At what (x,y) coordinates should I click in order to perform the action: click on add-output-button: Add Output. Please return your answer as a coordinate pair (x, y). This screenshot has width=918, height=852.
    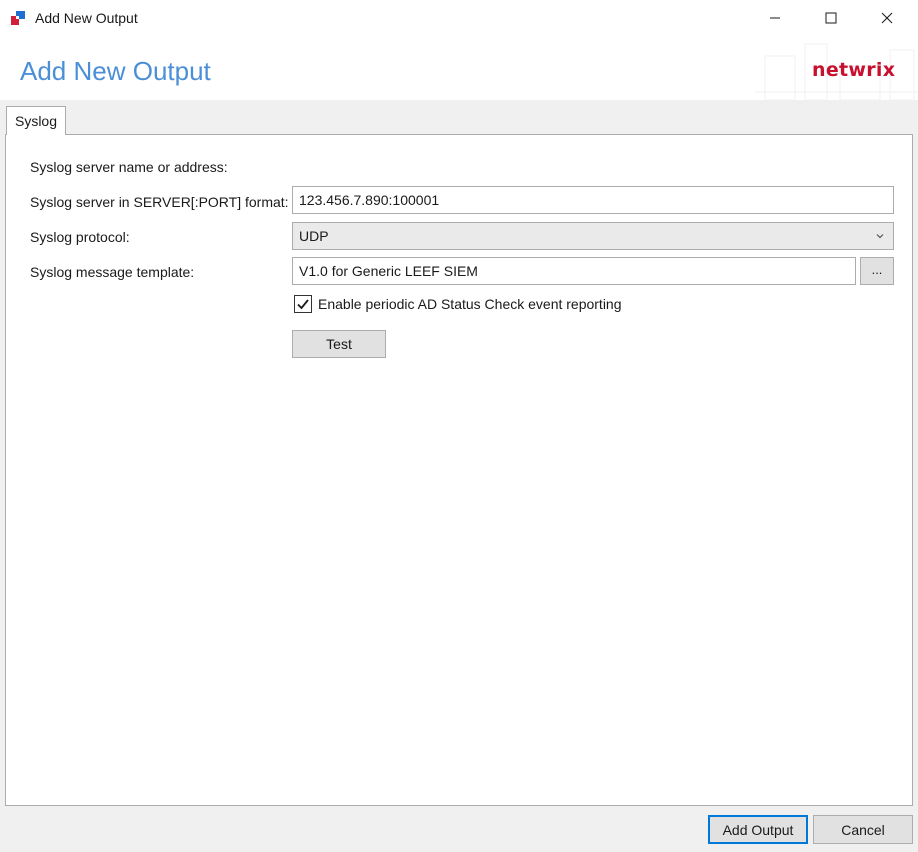
    Looking at the image, I should click on (758, 829).